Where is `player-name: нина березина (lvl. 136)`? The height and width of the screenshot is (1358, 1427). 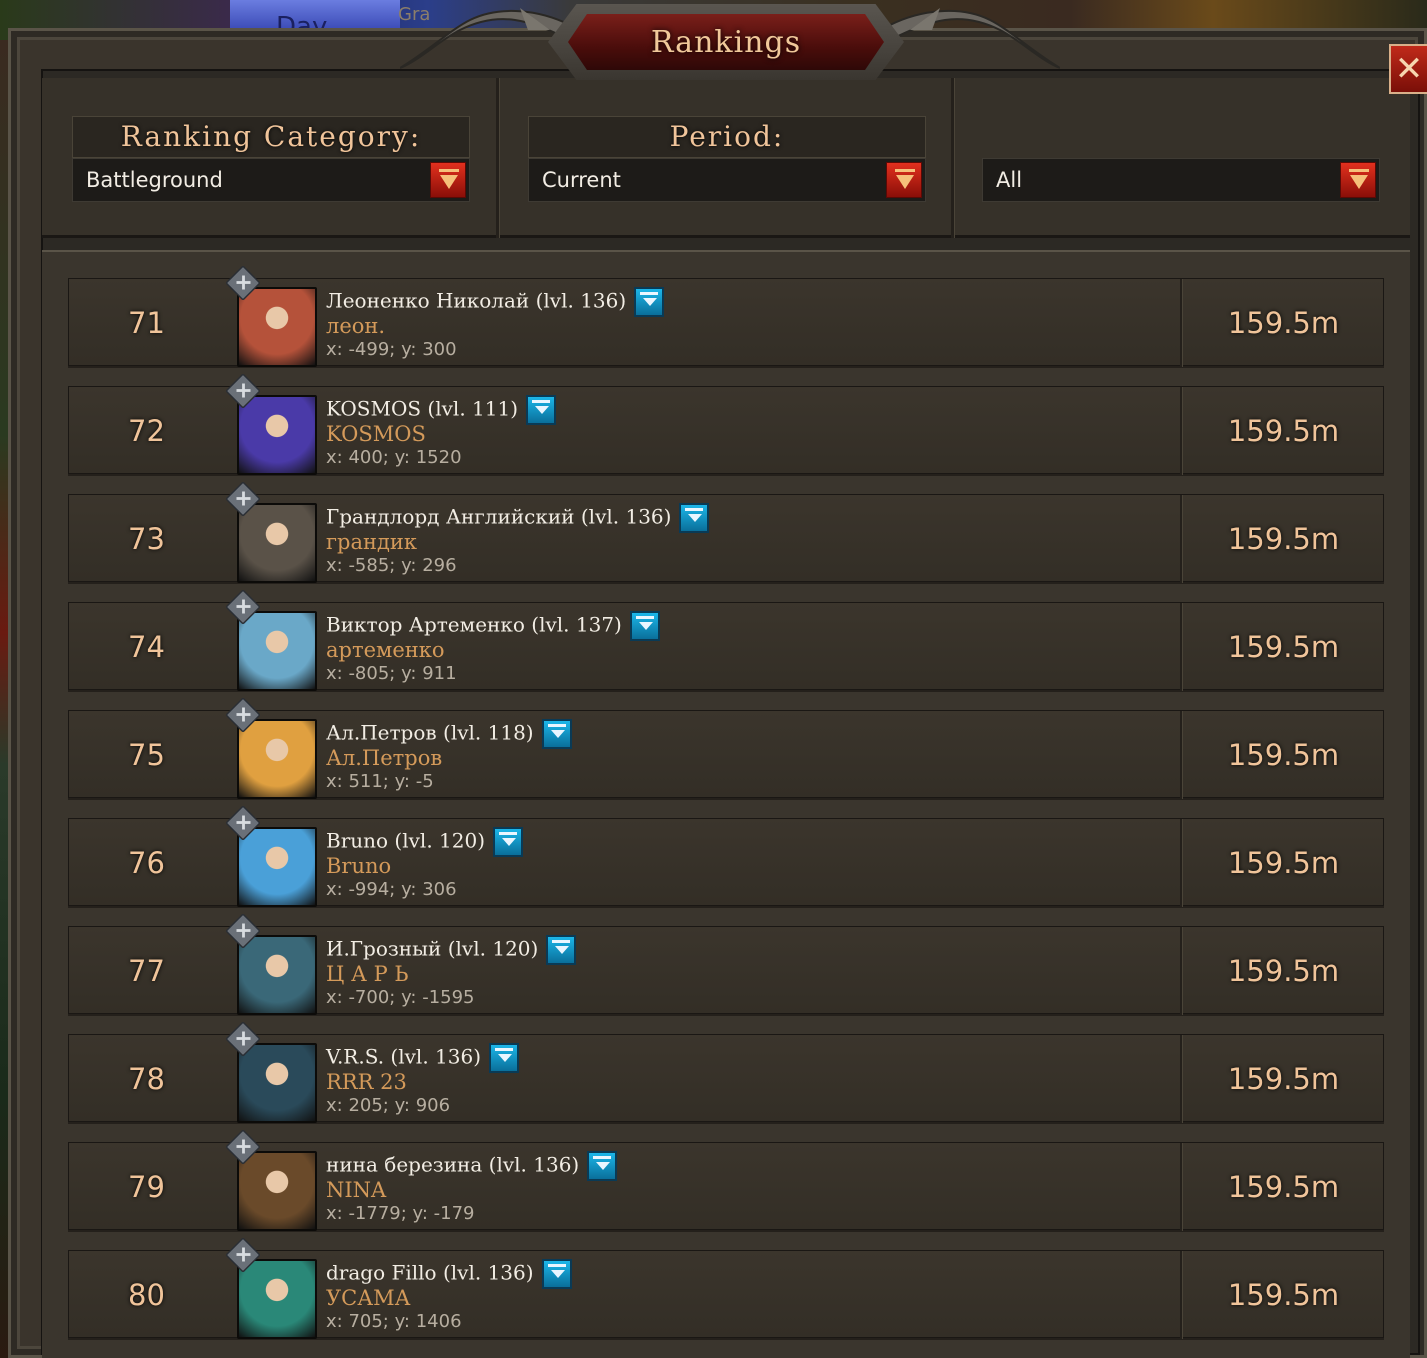
player-name: нина березина (lvl. 136) is located at coordinates (453, 1164).